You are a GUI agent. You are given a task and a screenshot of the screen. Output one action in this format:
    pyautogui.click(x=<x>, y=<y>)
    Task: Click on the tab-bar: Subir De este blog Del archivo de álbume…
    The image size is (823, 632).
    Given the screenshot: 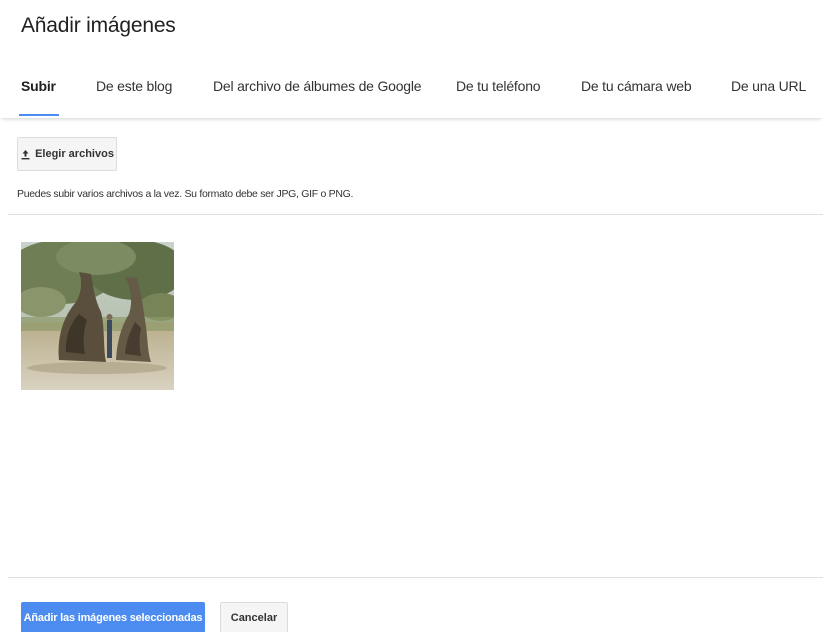 What is the action you would take?
    pyautogui.click(x=411, y=94)
    